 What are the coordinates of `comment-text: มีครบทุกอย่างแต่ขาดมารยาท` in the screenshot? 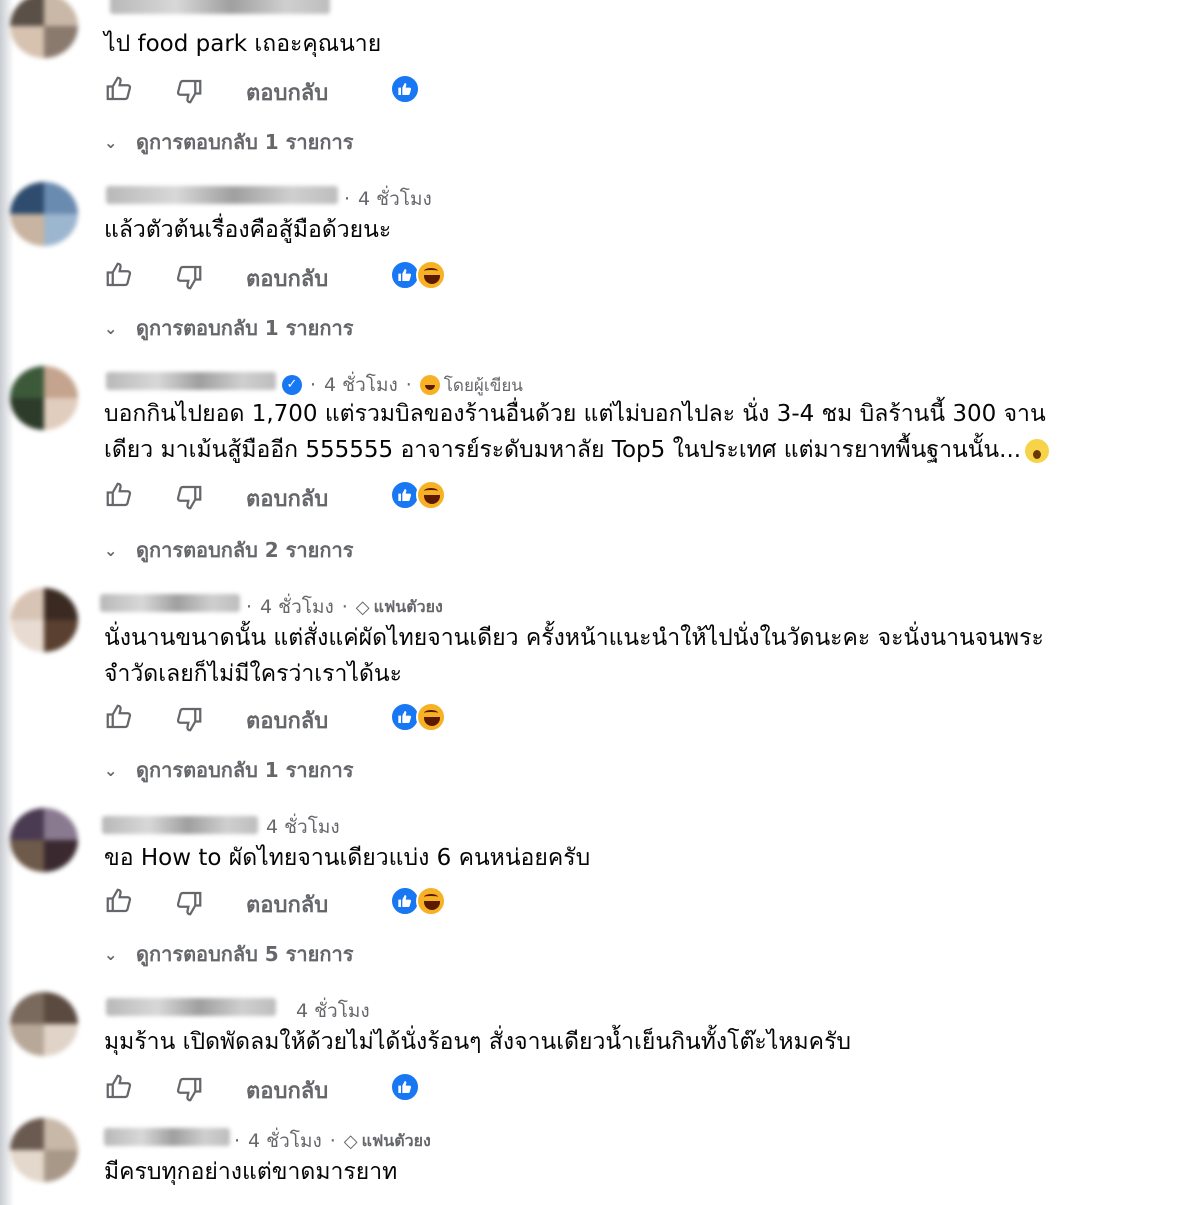 It's located at (250, 1172).